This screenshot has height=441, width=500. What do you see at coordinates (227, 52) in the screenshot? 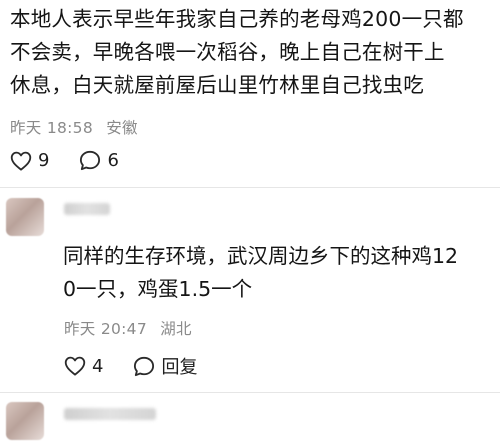
I see `post-line: 不会卖，早晚各喂一次稻谷，晚上自己在树干上` at bounding box center [227, 52].